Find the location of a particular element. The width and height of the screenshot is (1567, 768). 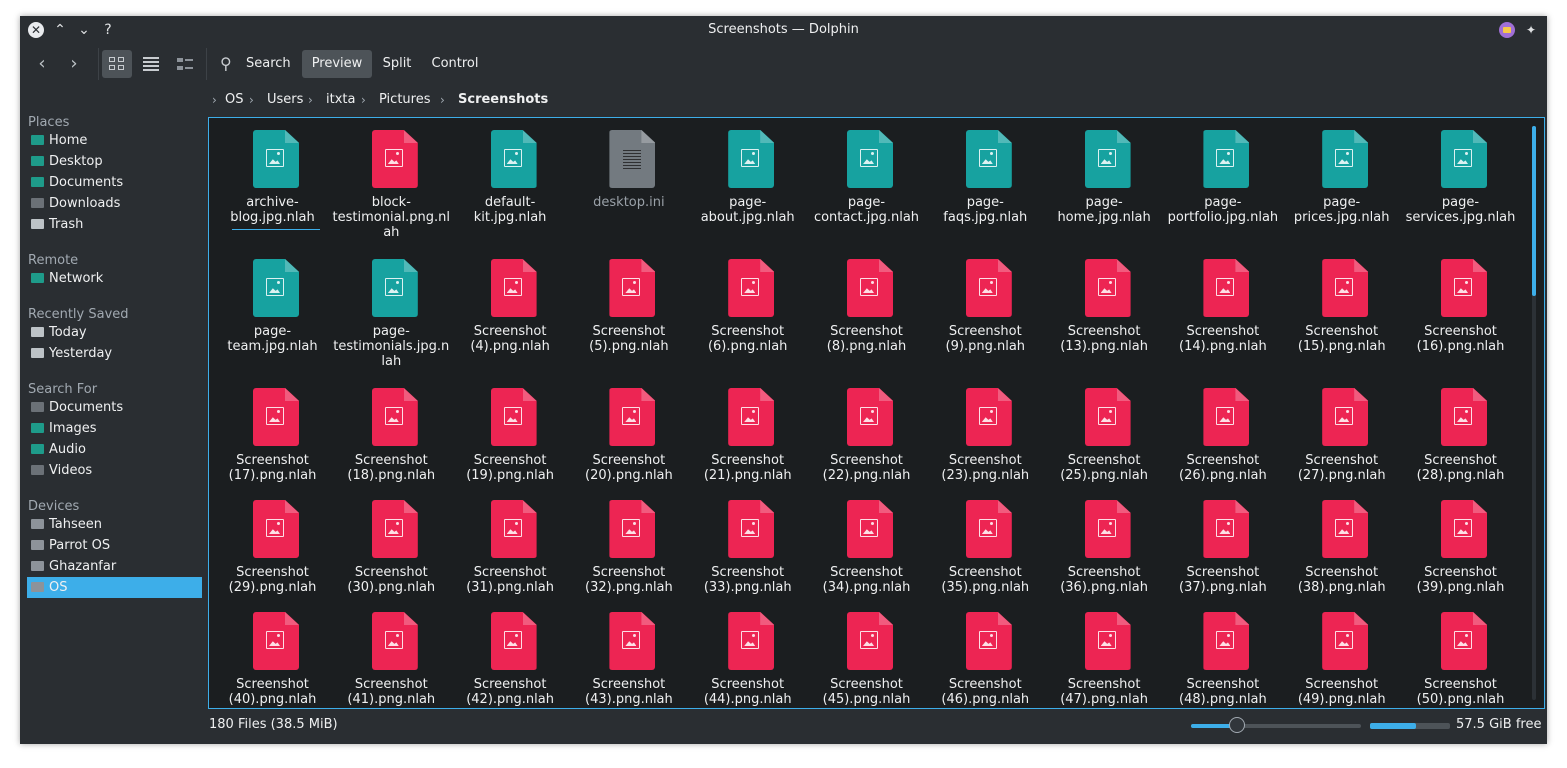

file-item: page-home.jpg.nlah is located at coordinates (1104, 180).